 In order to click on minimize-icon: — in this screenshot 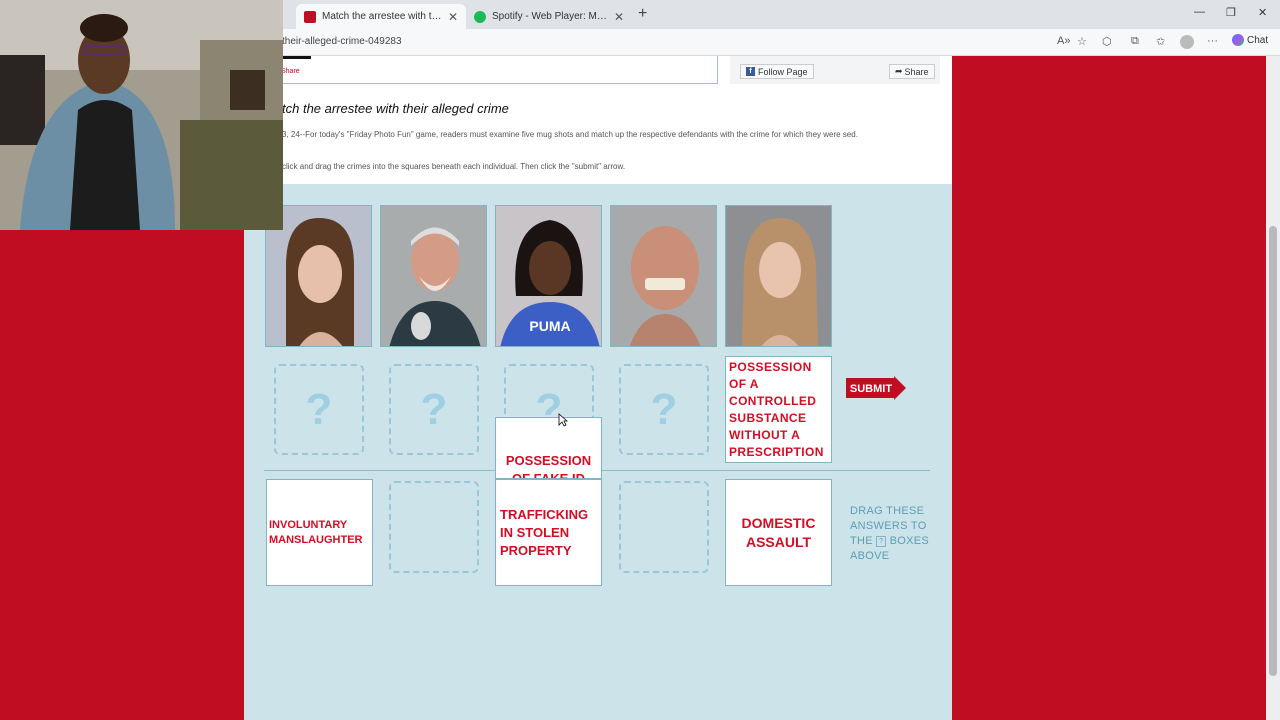, I will do `click(1199, 12)`.